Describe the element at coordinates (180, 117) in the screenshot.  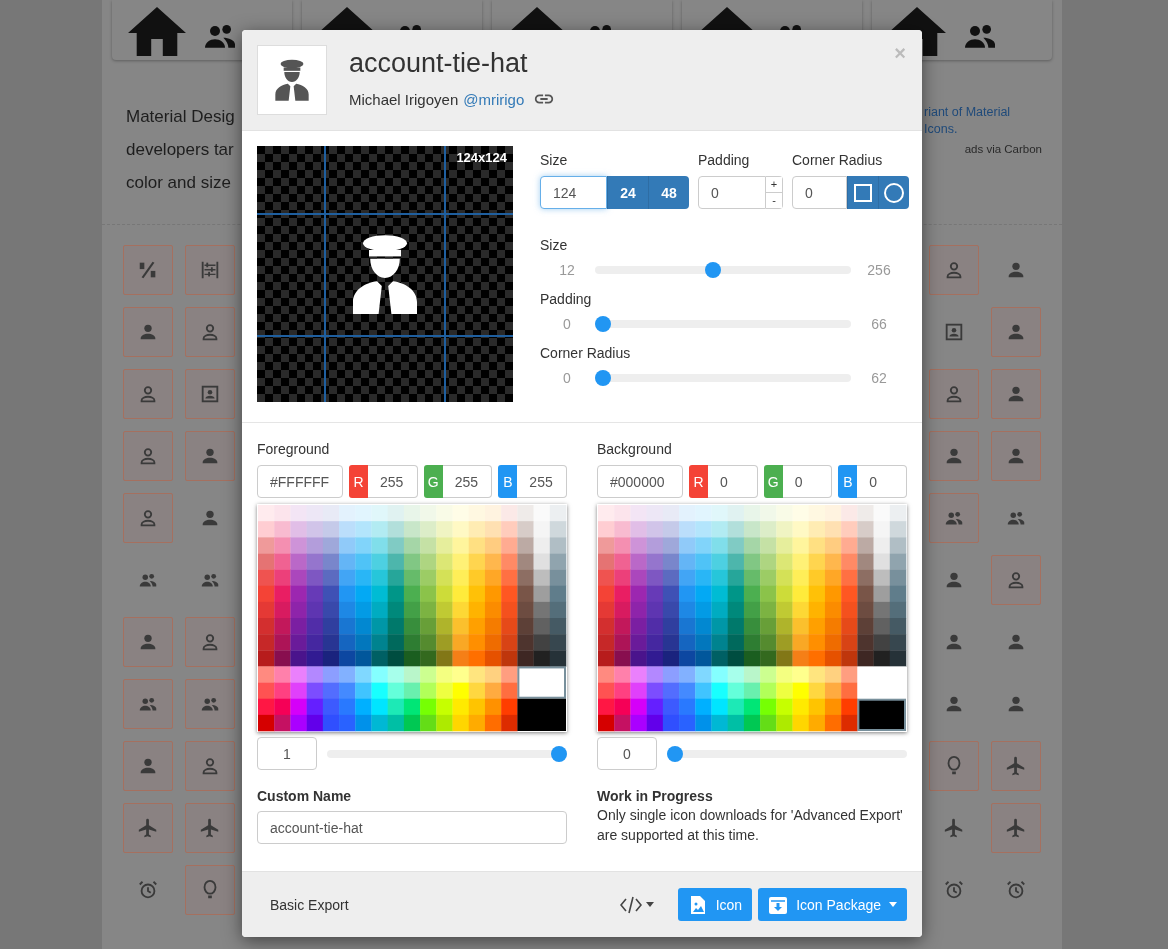
I see `intro-text: Material Desig` at that location.